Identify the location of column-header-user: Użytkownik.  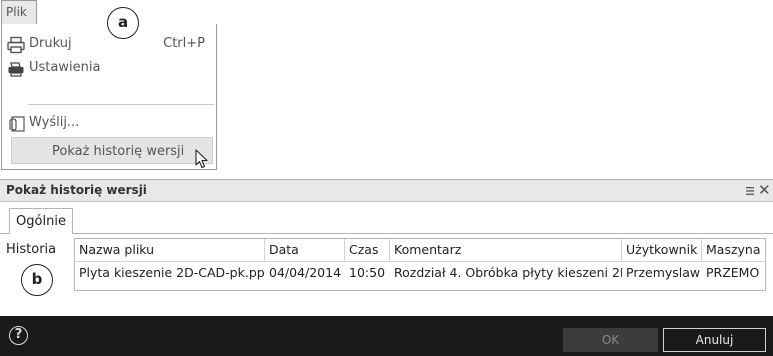
(662, 250).